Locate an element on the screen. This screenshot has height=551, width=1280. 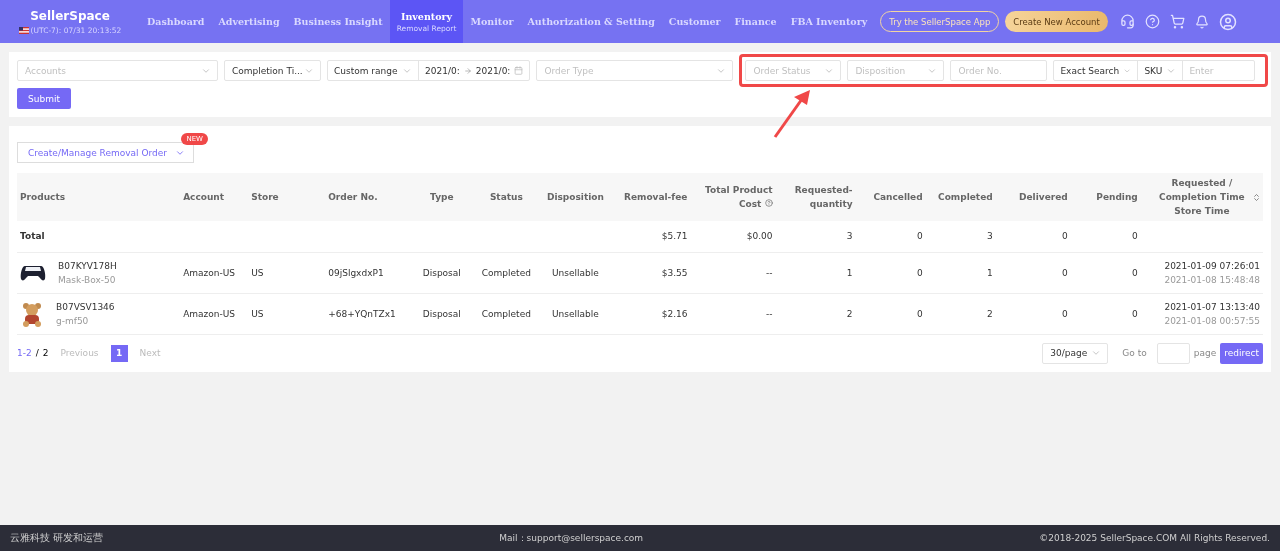
page-range: 1-2 is located at coordinates (24, 353).